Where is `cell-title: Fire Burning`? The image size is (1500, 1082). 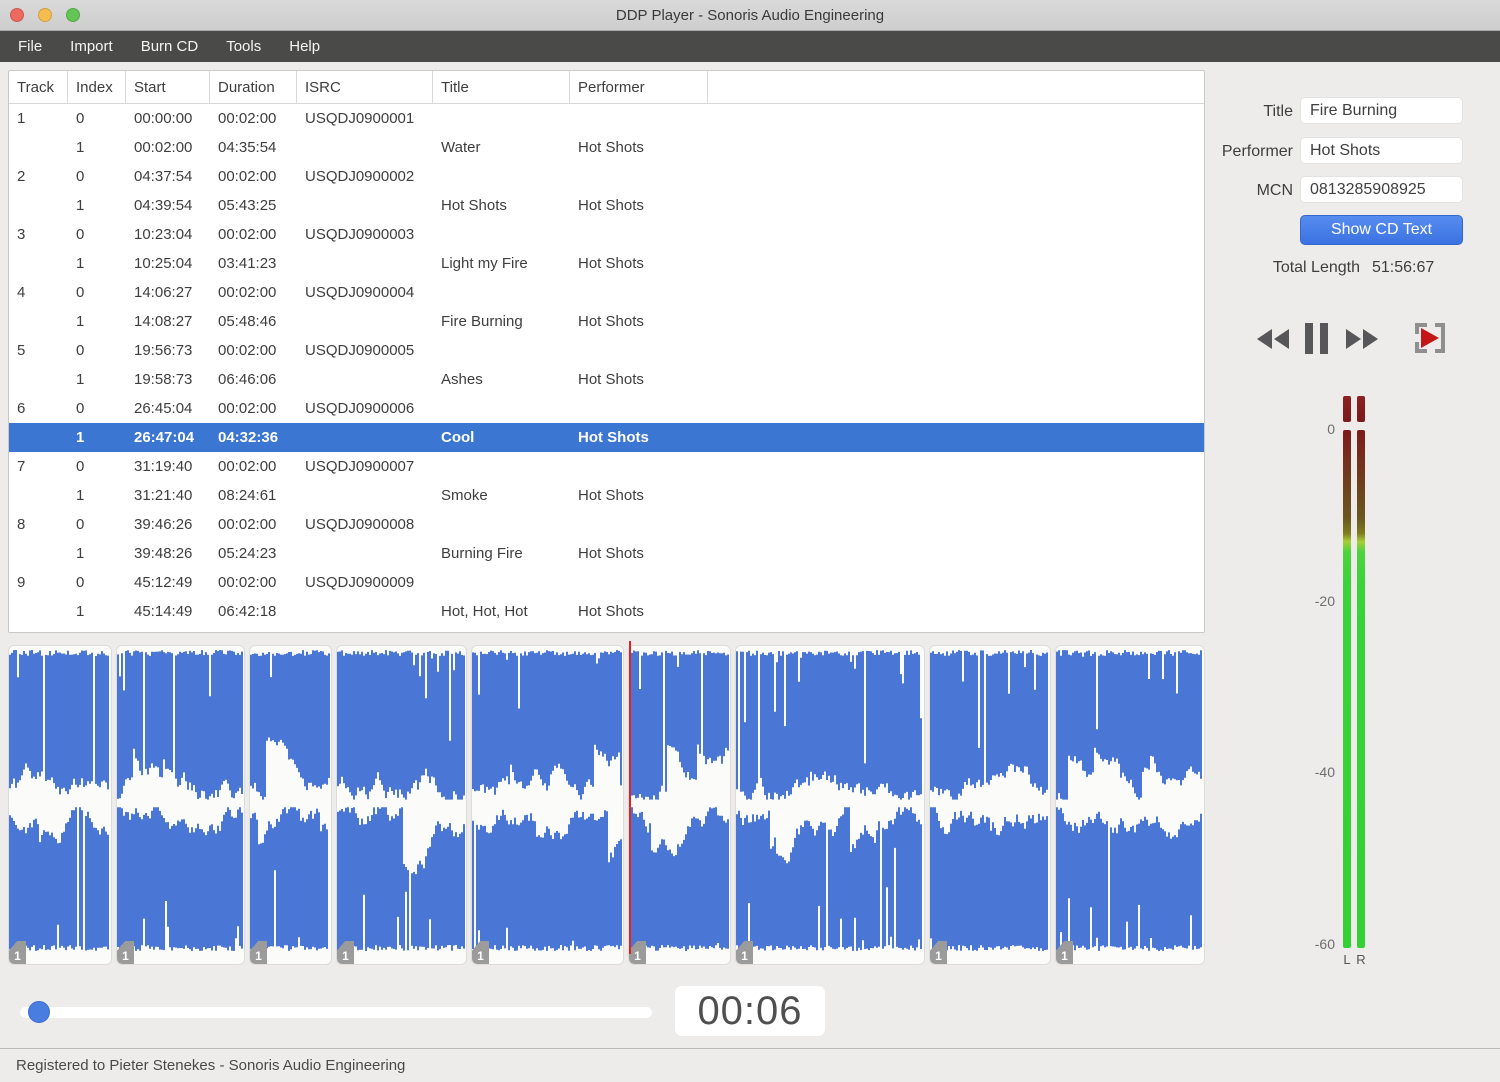
cell-title: Fire Burning is located at coordinates (482, 321).